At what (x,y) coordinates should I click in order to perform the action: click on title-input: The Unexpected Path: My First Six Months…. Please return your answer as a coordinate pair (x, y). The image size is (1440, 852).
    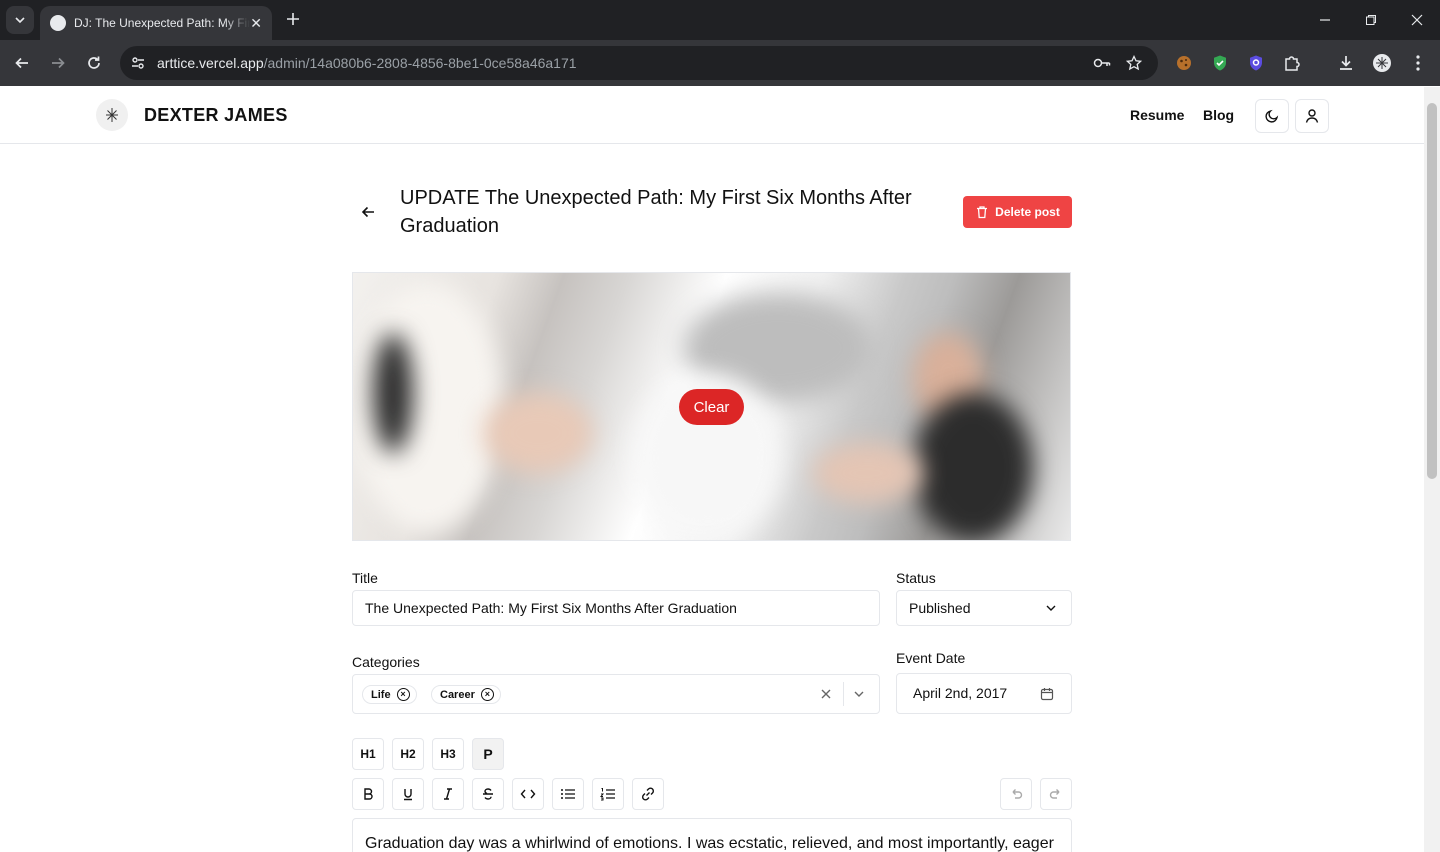
    Looking at the image, I should click on (616, 608).